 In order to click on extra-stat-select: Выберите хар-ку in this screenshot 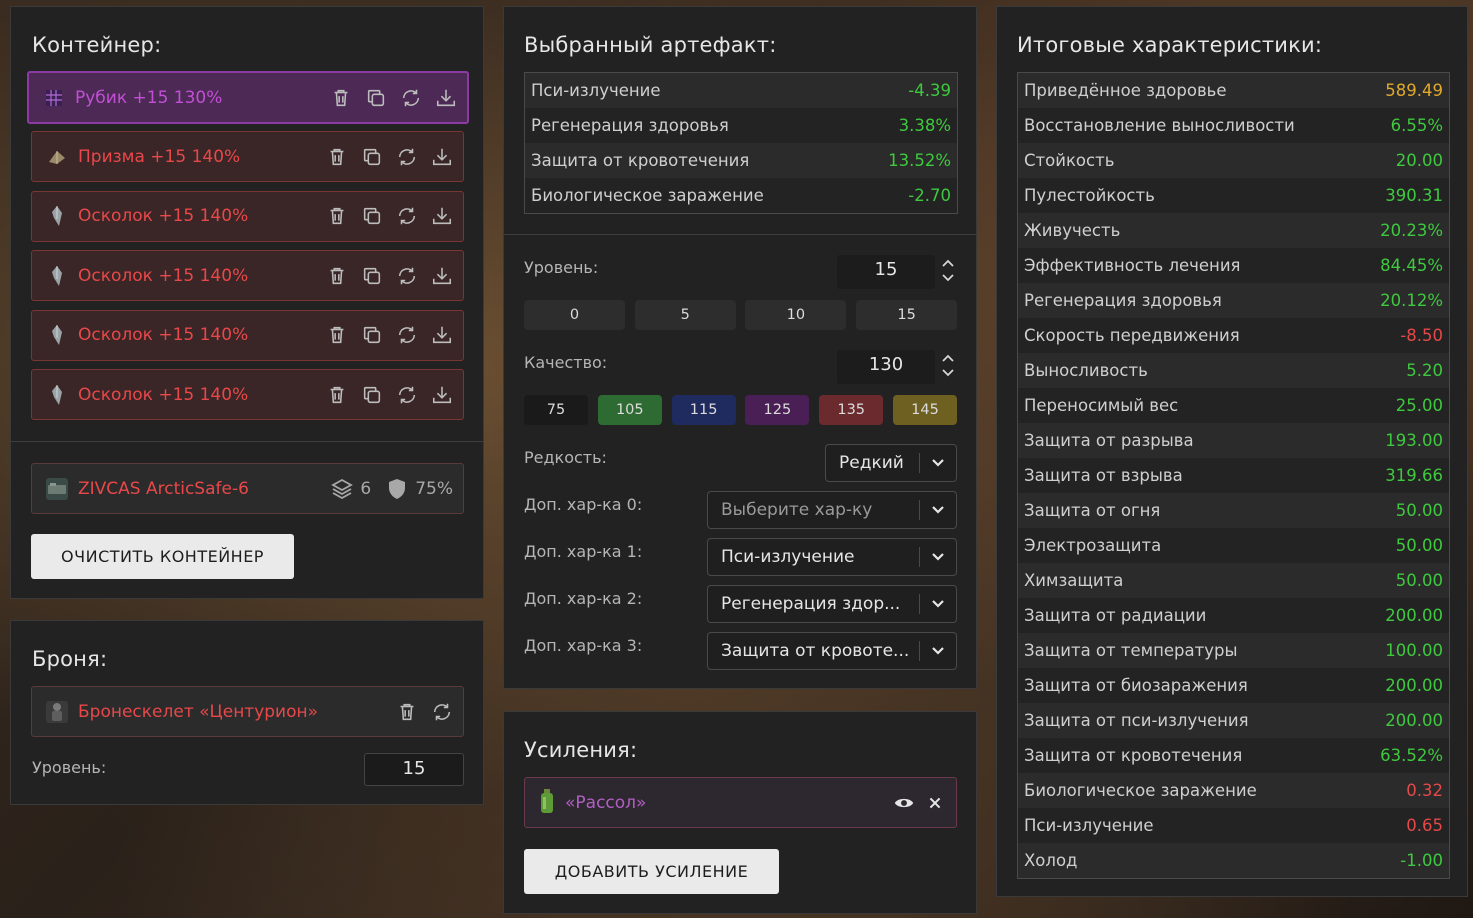, I will do `click(832, 510)`.